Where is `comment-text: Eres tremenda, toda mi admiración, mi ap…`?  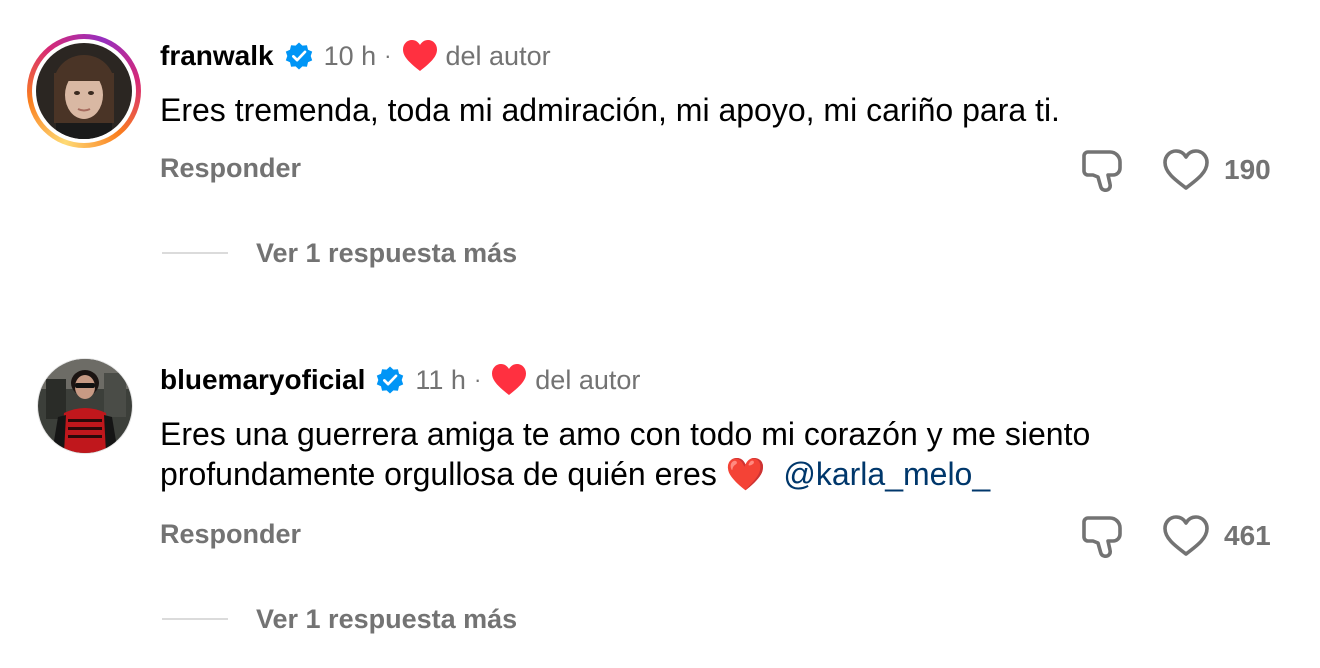
comment-text: Eres tremenda, toda mi admiración, mi ap… is located at coordinates (715, 110).